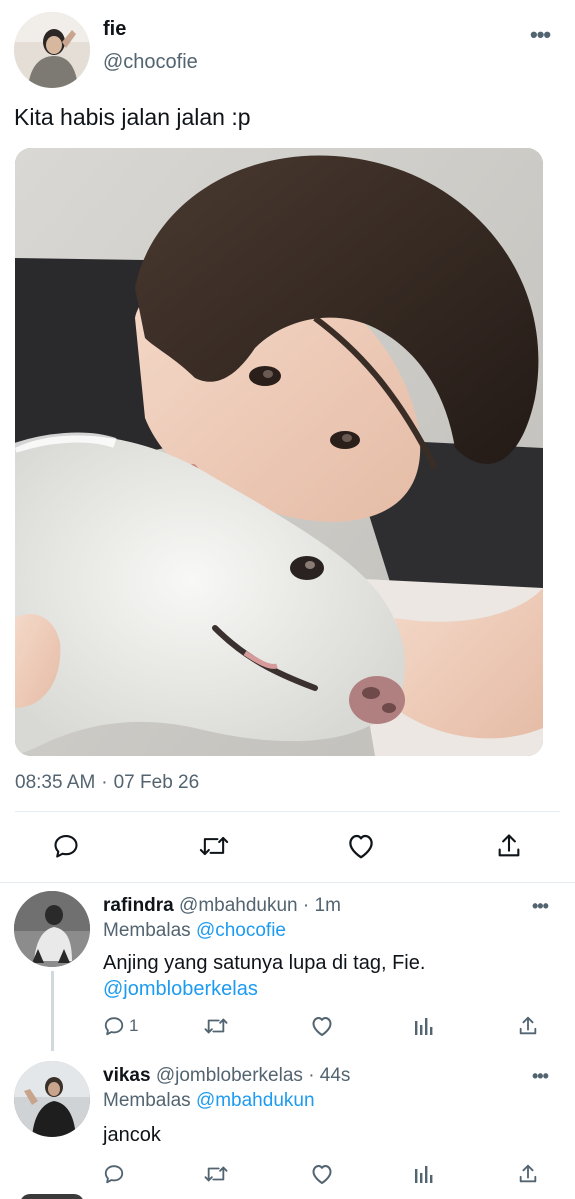 This screenshot has width=575, height=1199. Describe the element at coordinates (194, 931) in the screenshot. I see `replying-to: Membalas @chocofie` at that location.